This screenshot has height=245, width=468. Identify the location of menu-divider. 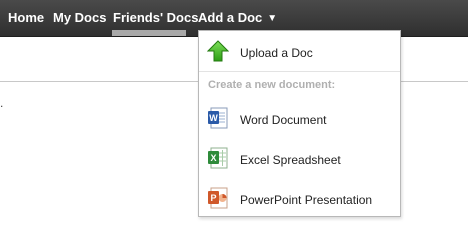
(299, 71).